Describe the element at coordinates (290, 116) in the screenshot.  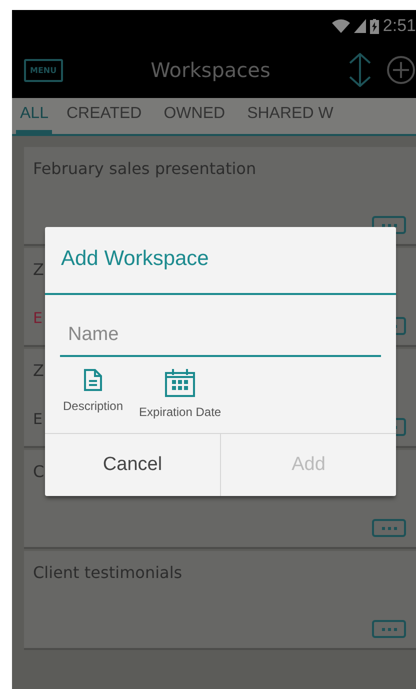
I see `tab: SHARED W` at that location.